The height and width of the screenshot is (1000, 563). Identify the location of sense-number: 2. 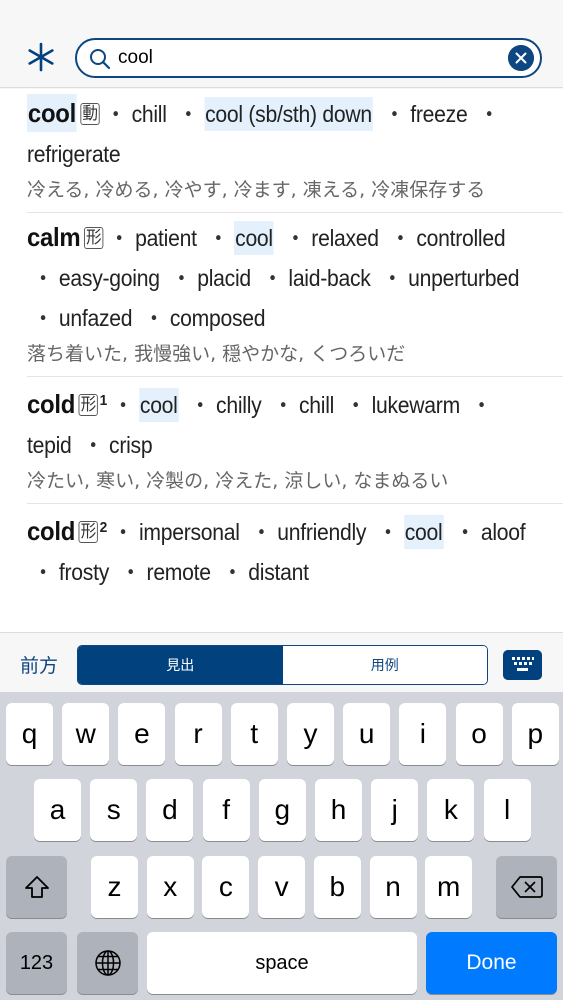
(103, 527).